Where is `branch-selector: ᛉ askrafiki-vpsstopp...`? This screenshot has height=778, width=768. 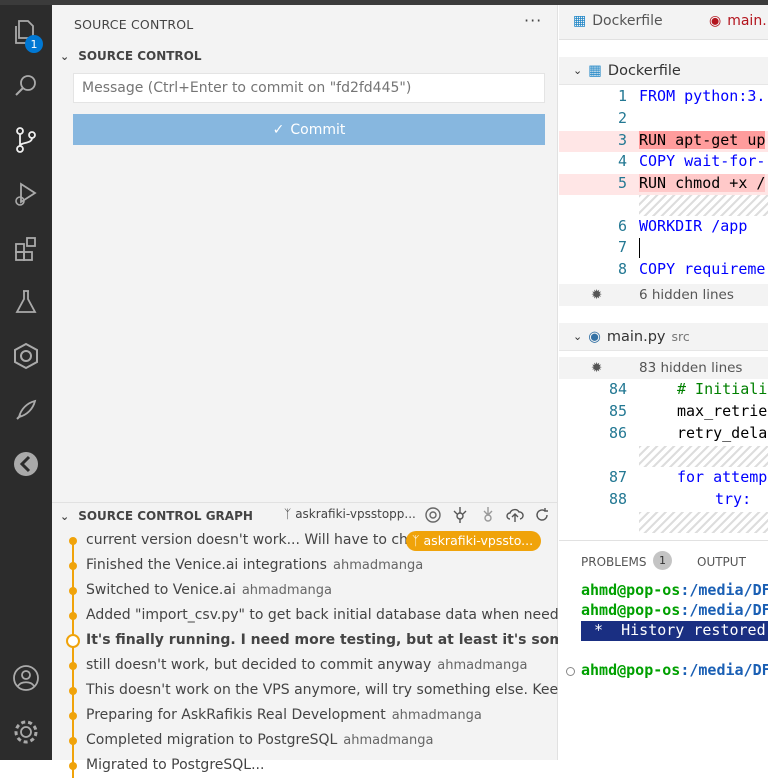 branch-selector: ᛉ askrafiki-vpsstopp... is located at coordinates (350, 514).